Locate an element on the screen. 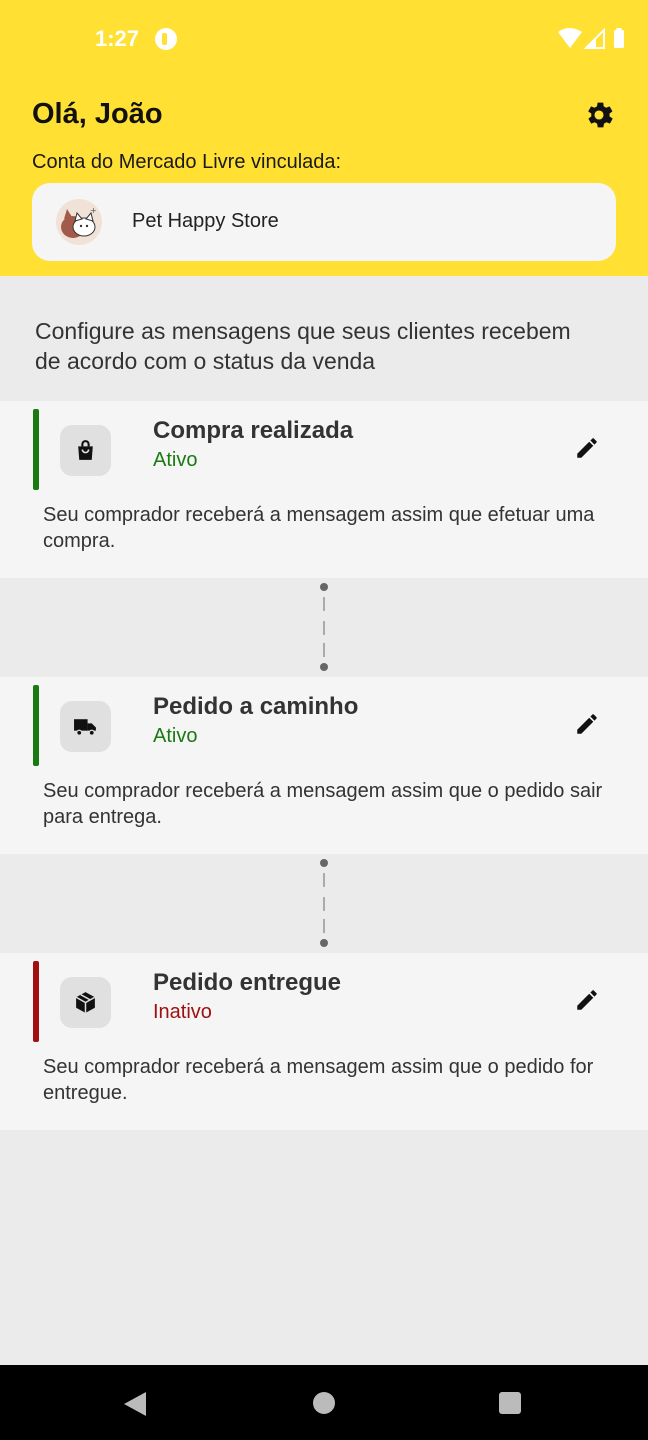  store-name: Pet Happy Store is located at coordinates (205, 221).